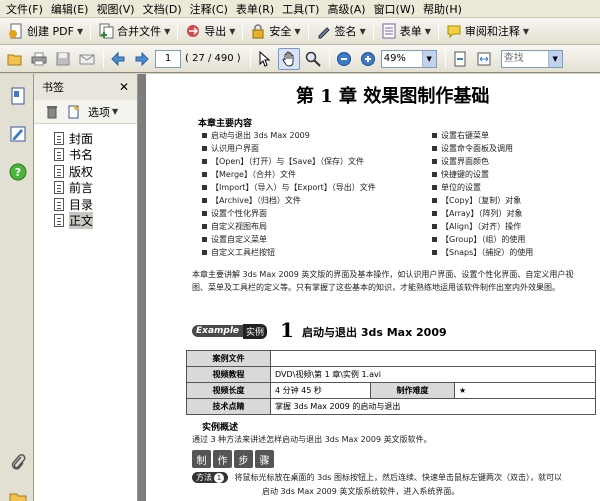  I want to click on marquee-zoom-button, so click(313, 59).